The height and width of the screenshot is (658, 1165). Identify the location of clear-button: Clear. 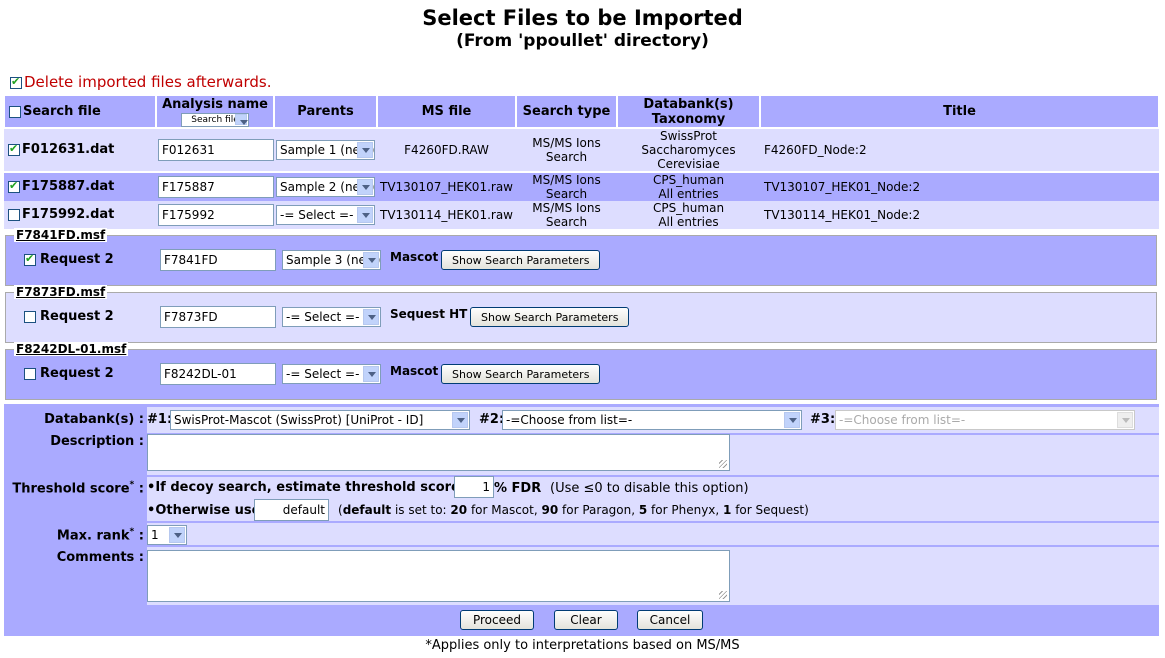
(586, 620).